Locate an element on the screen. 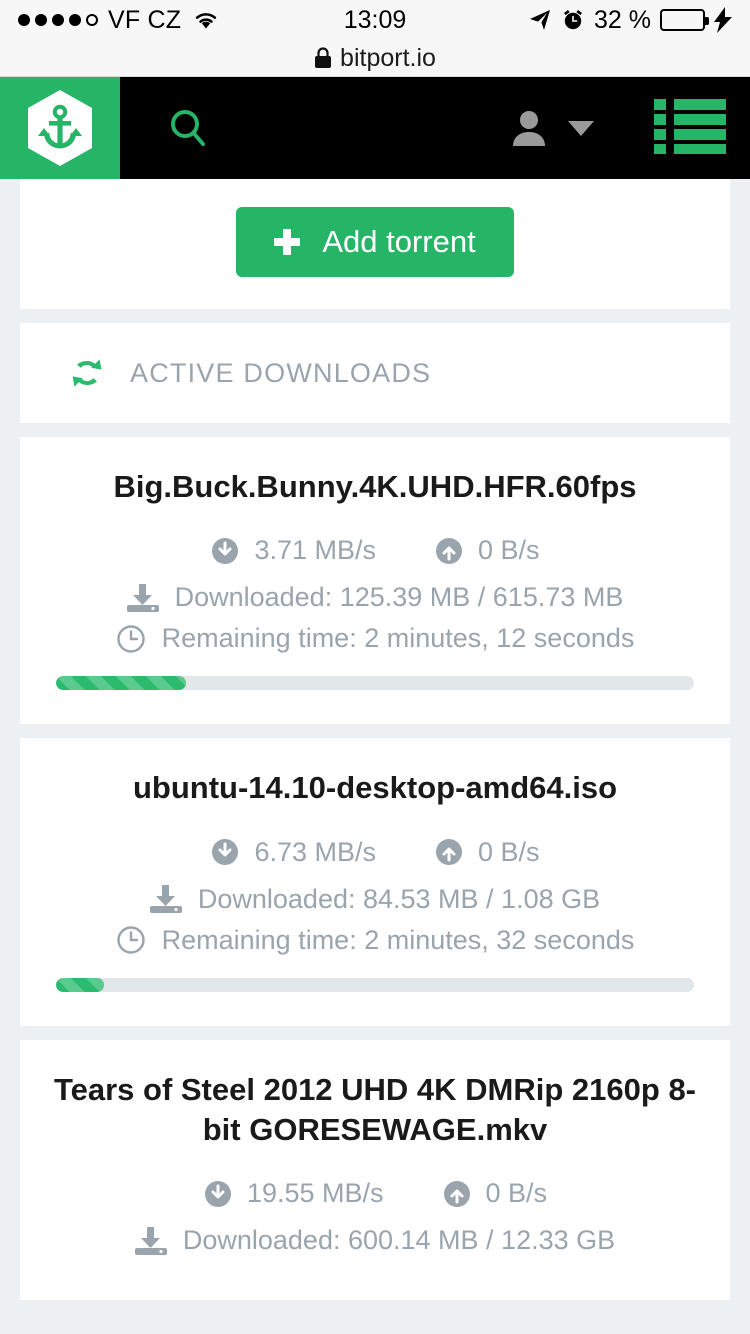 The width and height of the screenshot is (750, 1334). location-arrow-icon is located at coordinates (540, 20).